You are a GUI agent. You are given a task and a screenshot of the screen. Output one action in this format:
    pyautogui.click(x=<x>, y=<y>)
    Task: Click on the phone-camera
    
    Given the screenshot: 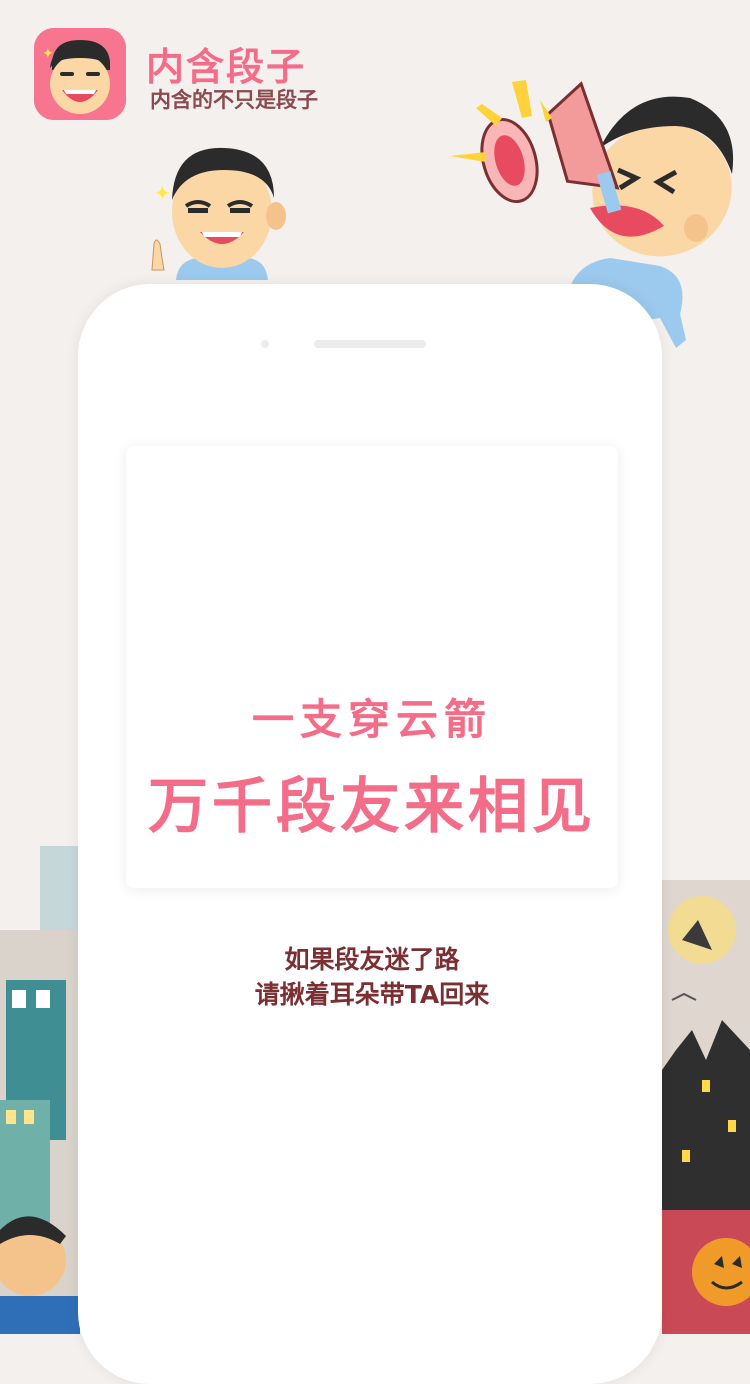 What is the action you would take?
    pyautogui.click(x=265, y=344)
    